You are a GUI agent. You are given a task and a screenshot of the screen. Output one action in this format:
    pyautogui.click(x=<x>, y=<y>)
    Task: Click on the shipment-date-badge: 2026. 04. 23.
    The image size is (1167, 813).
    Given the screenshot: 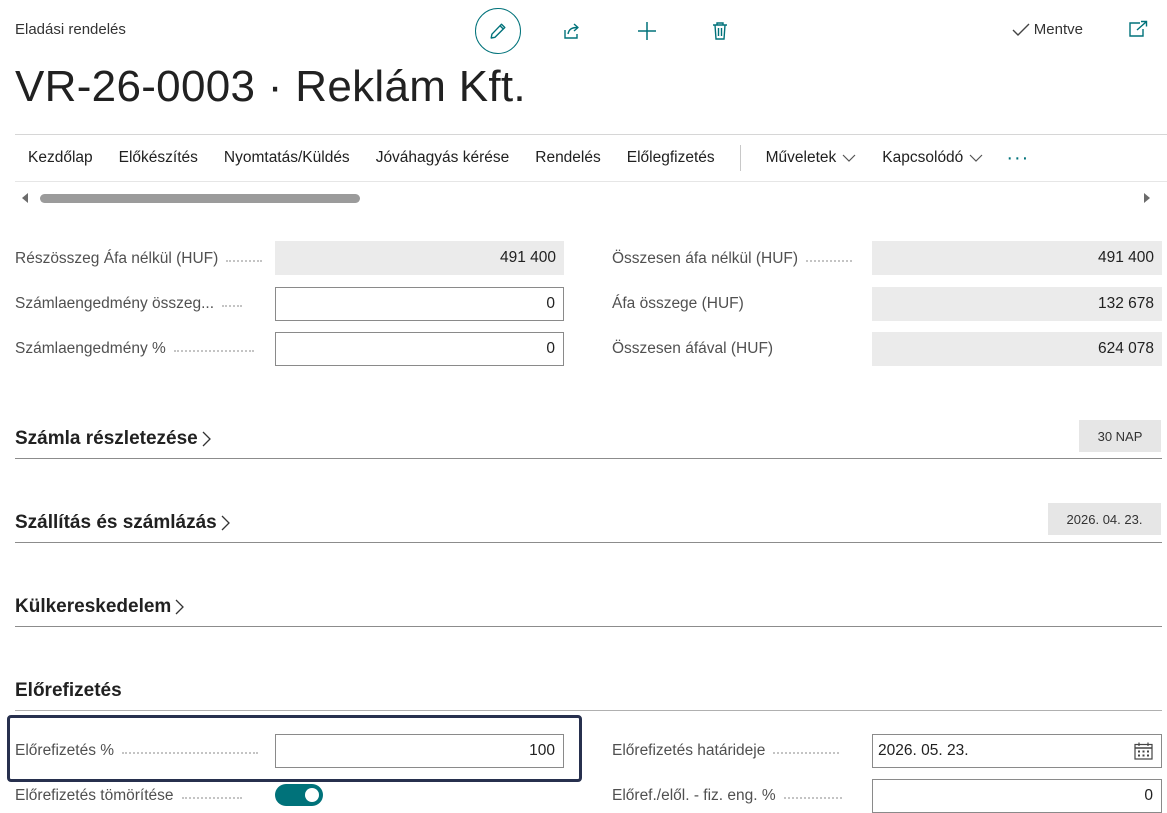 What is the action you would take?
    pyautogui.click(x=1104, y=519)
    